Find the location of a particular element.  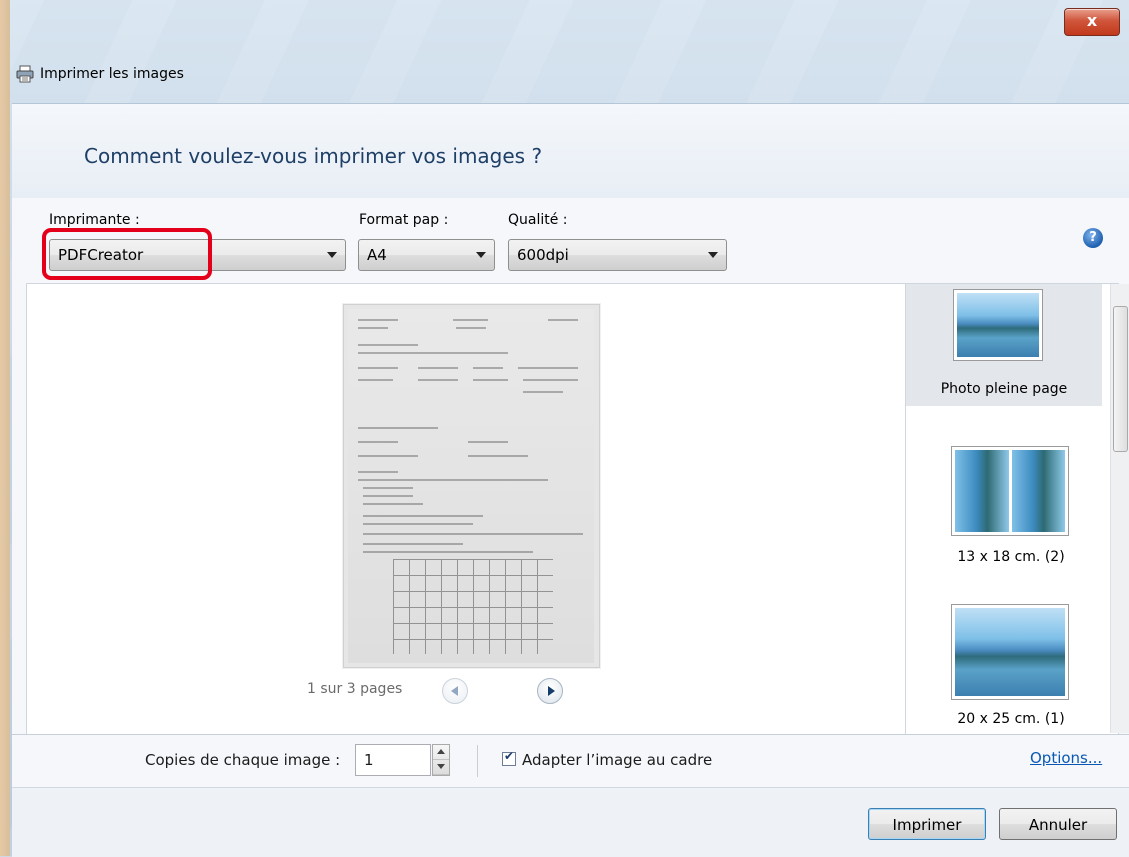

printer-icon is located at coordinates (25, 74).